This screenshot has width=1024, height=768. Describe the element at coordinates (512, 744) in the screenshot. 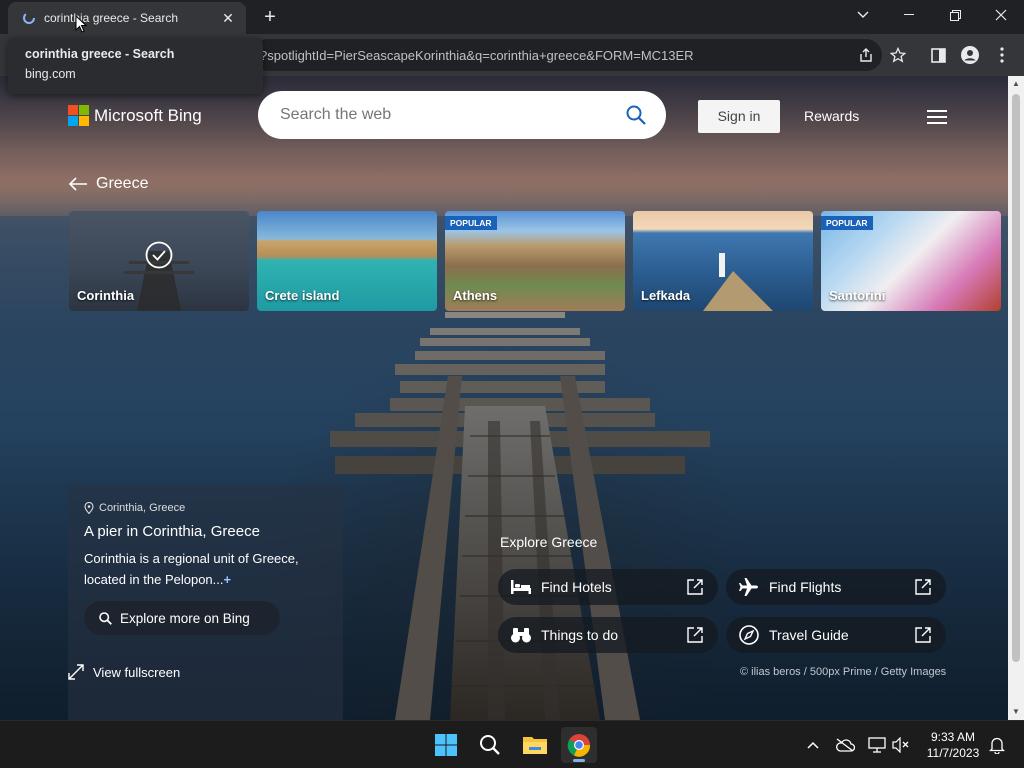

I see `windows-taskbar: 9:33 AM 11/7/2023` at that location.